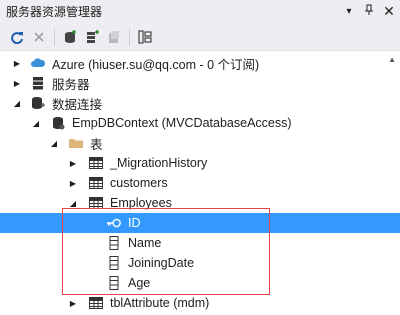 The width and height of the screenshot is (400, 315). Describe the element at coordinates (38, 103) in the screenshot. I see `data-connections-icon` at that location.